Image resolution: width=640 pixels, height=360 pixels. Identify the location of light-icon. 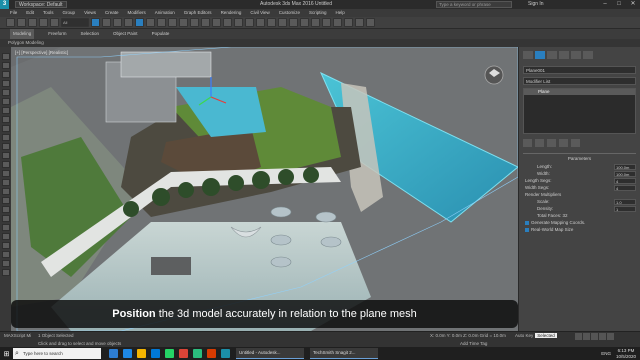
(5, 173).